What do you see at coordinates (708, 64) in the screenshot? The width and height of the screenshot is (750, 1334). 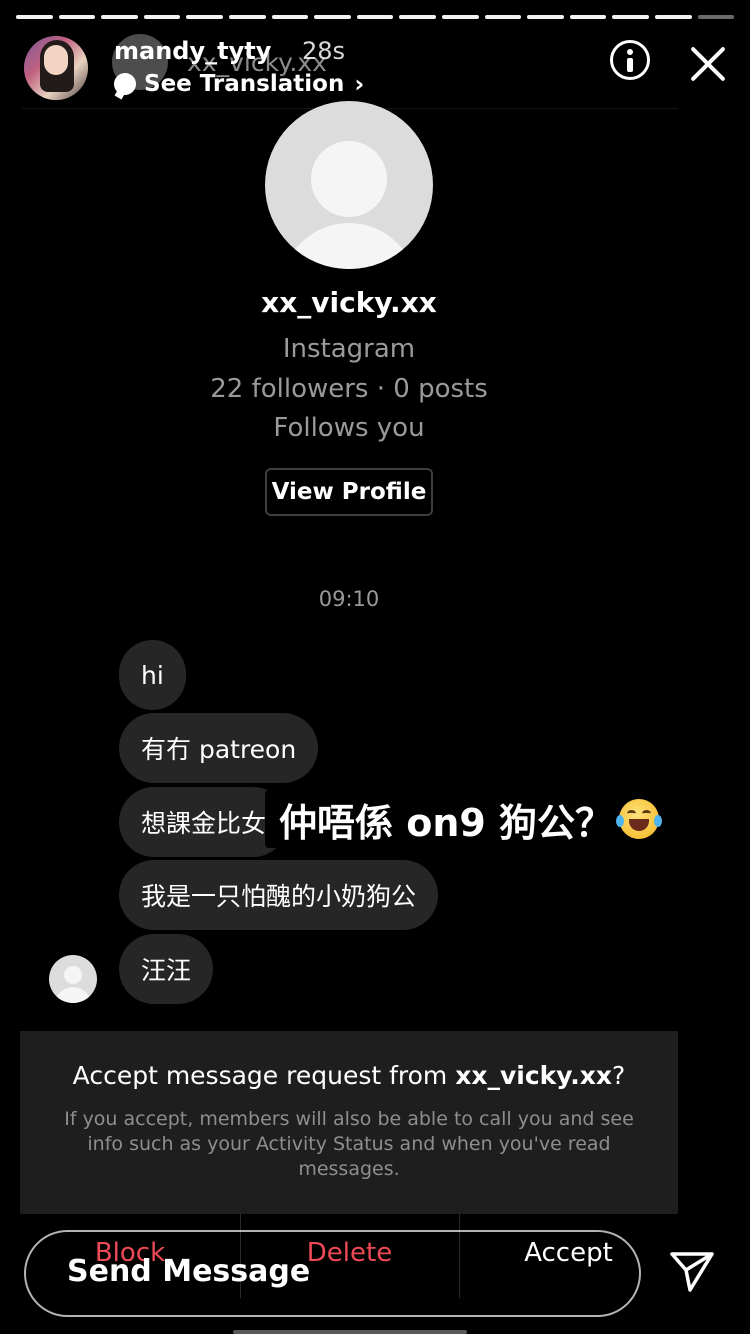 I see `close-icon` at bounding box center [708, 64].